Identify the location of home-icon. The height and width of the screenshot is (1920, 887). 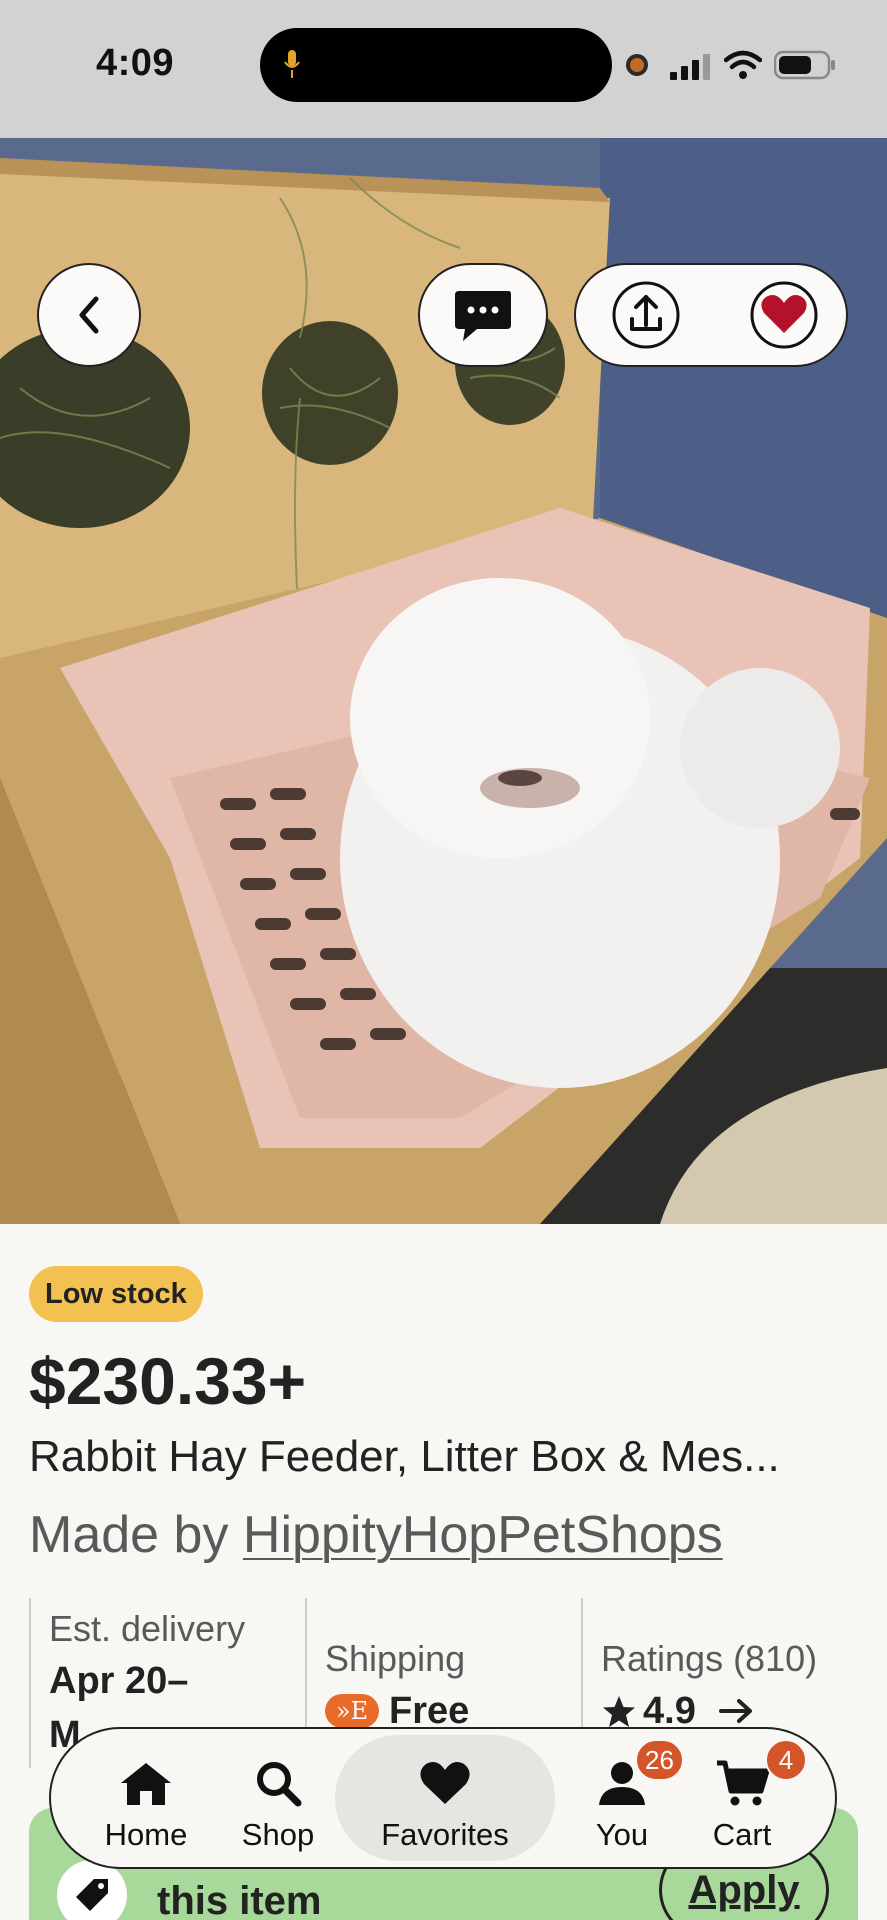
(146, 1784).